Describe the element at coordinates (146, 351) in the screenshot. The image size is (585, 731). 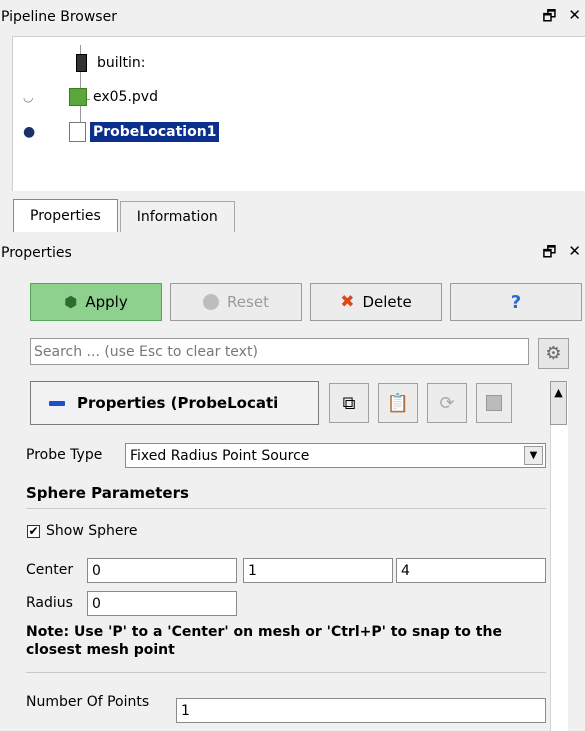
I see `search-placeholder: Search ... (use Esc to clear text)` at that location.